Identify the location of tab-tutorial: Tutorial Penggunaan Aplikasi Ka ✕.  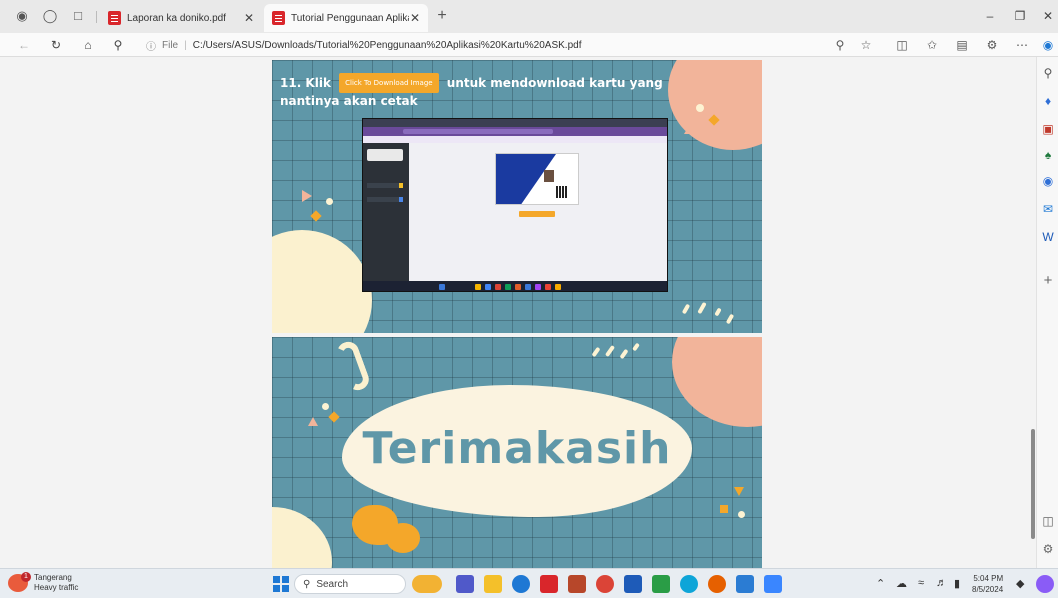
(346, 18).